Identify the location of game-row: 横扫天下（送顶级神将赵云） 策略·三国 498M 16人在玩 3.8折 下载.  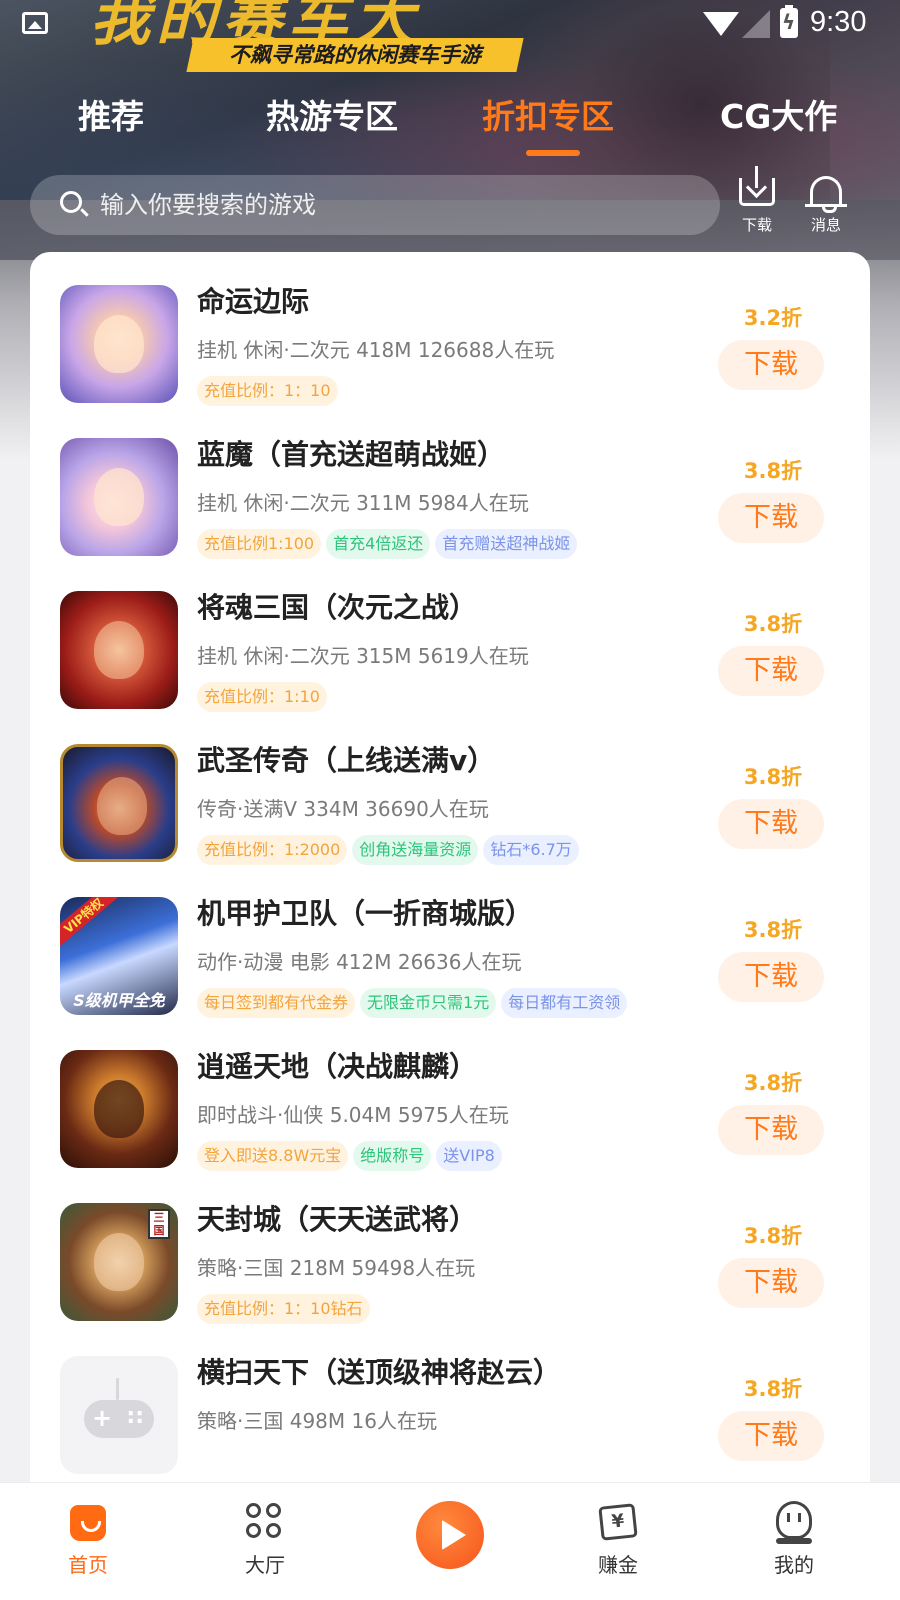
(450, 1399).